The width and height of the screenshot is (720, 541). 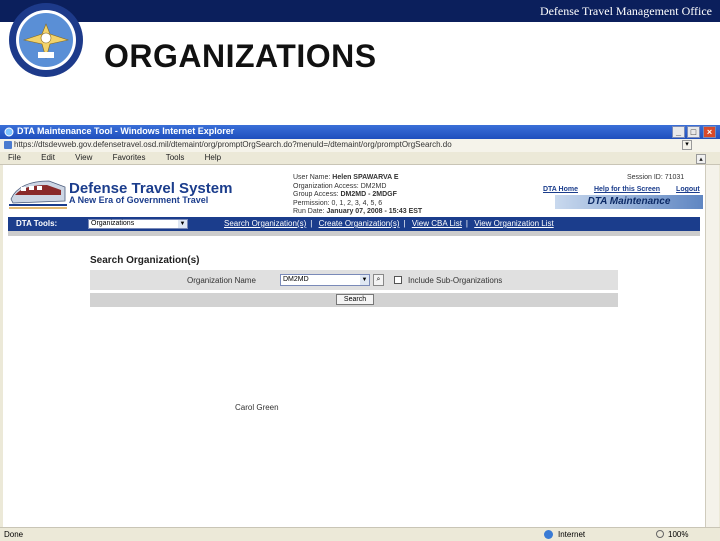 What do you see at coordinates (678, 132) in the screenshot?
I see `minimize-icon: _` at bounding box center [678, 132].